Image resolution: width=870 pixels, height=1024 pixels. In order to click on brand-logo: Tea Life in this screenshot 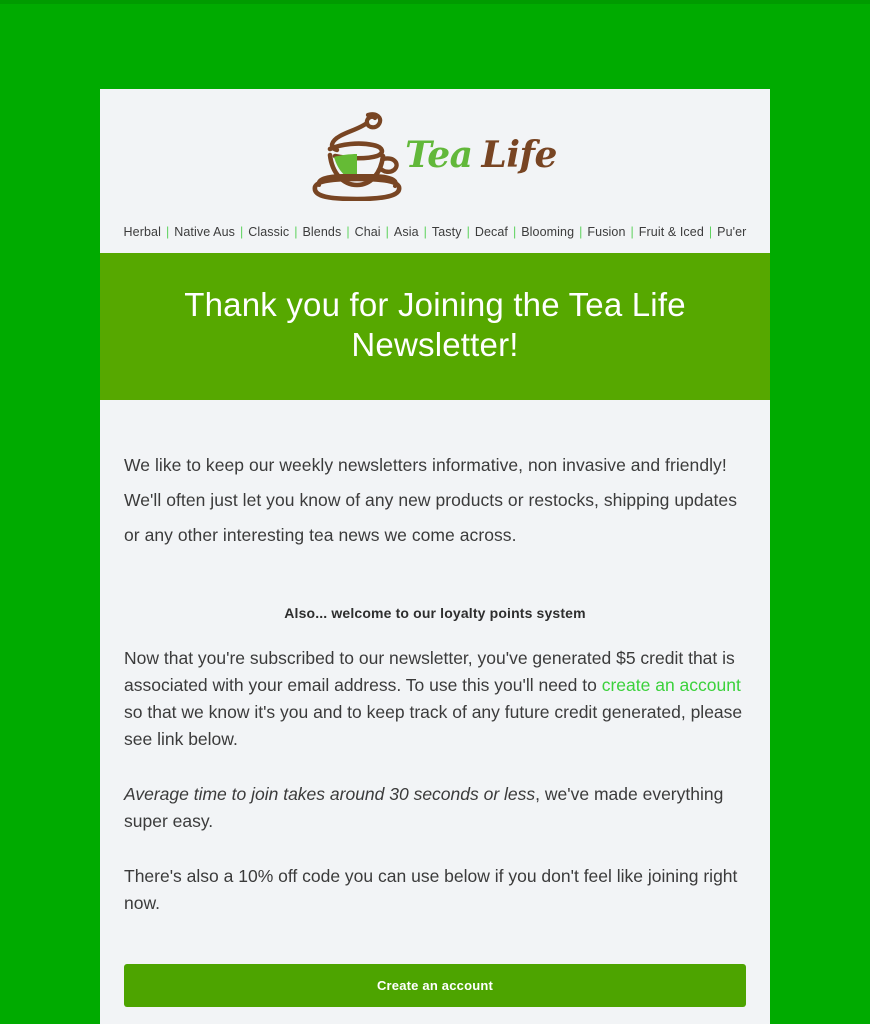, I will do `click(431, 155)`.